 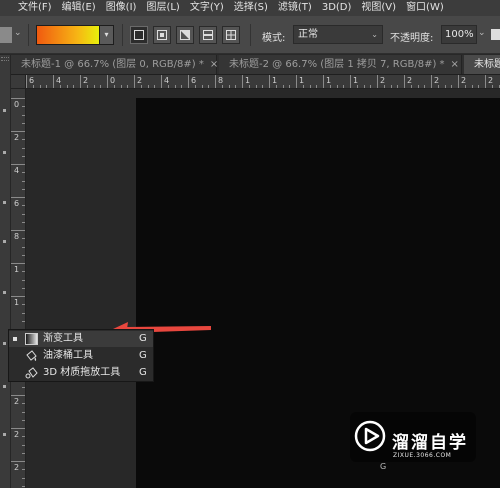 I want to click on flyout-item-label: 3D 材质拖放工具, so click(x=82, y=372).